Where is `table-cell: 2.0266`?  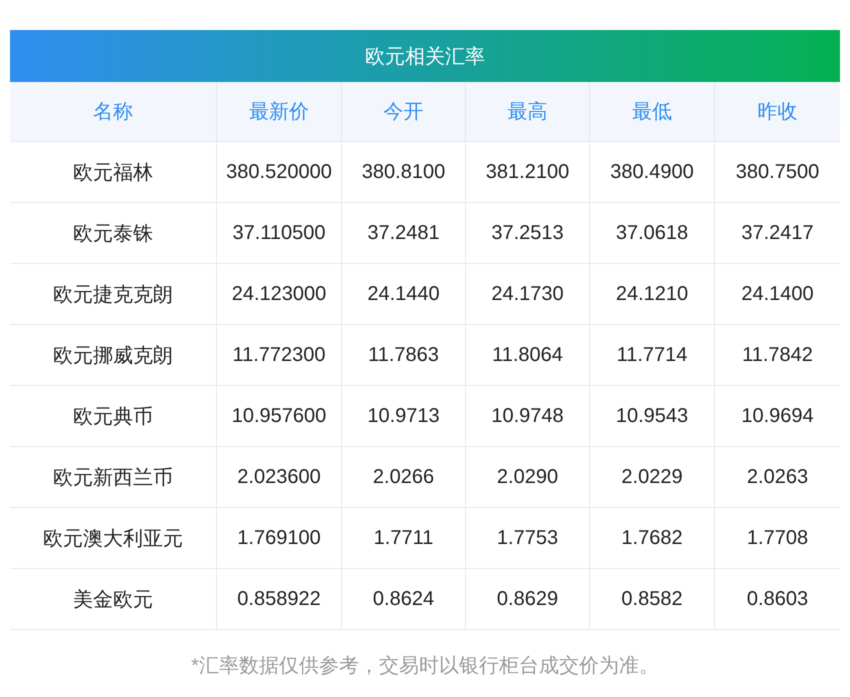 table-cell: 2.0266 is located at coordinates (404, 477).